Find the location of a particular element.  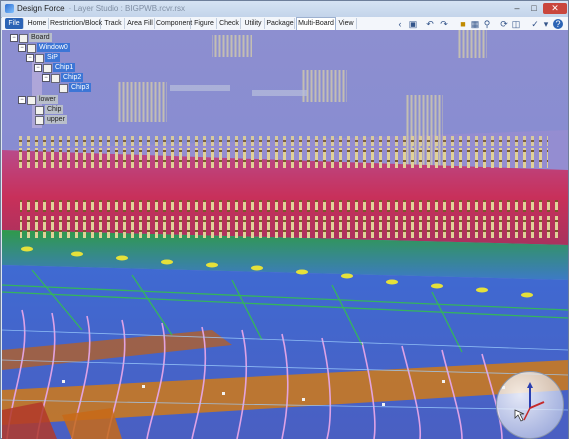

pin-row-back is located at coordinates (282, 152).